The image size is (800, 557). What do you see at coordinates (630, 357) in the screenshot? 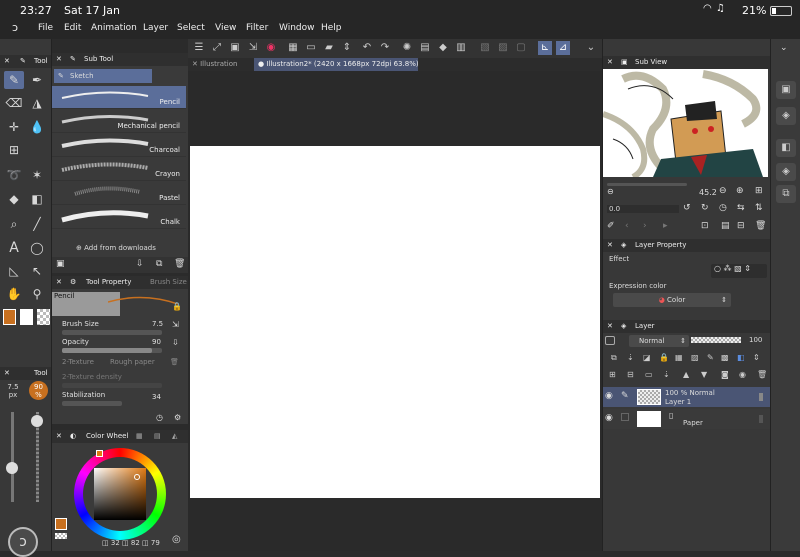
I see `clip-icon: ⇣` at bounding box center [630, 357].